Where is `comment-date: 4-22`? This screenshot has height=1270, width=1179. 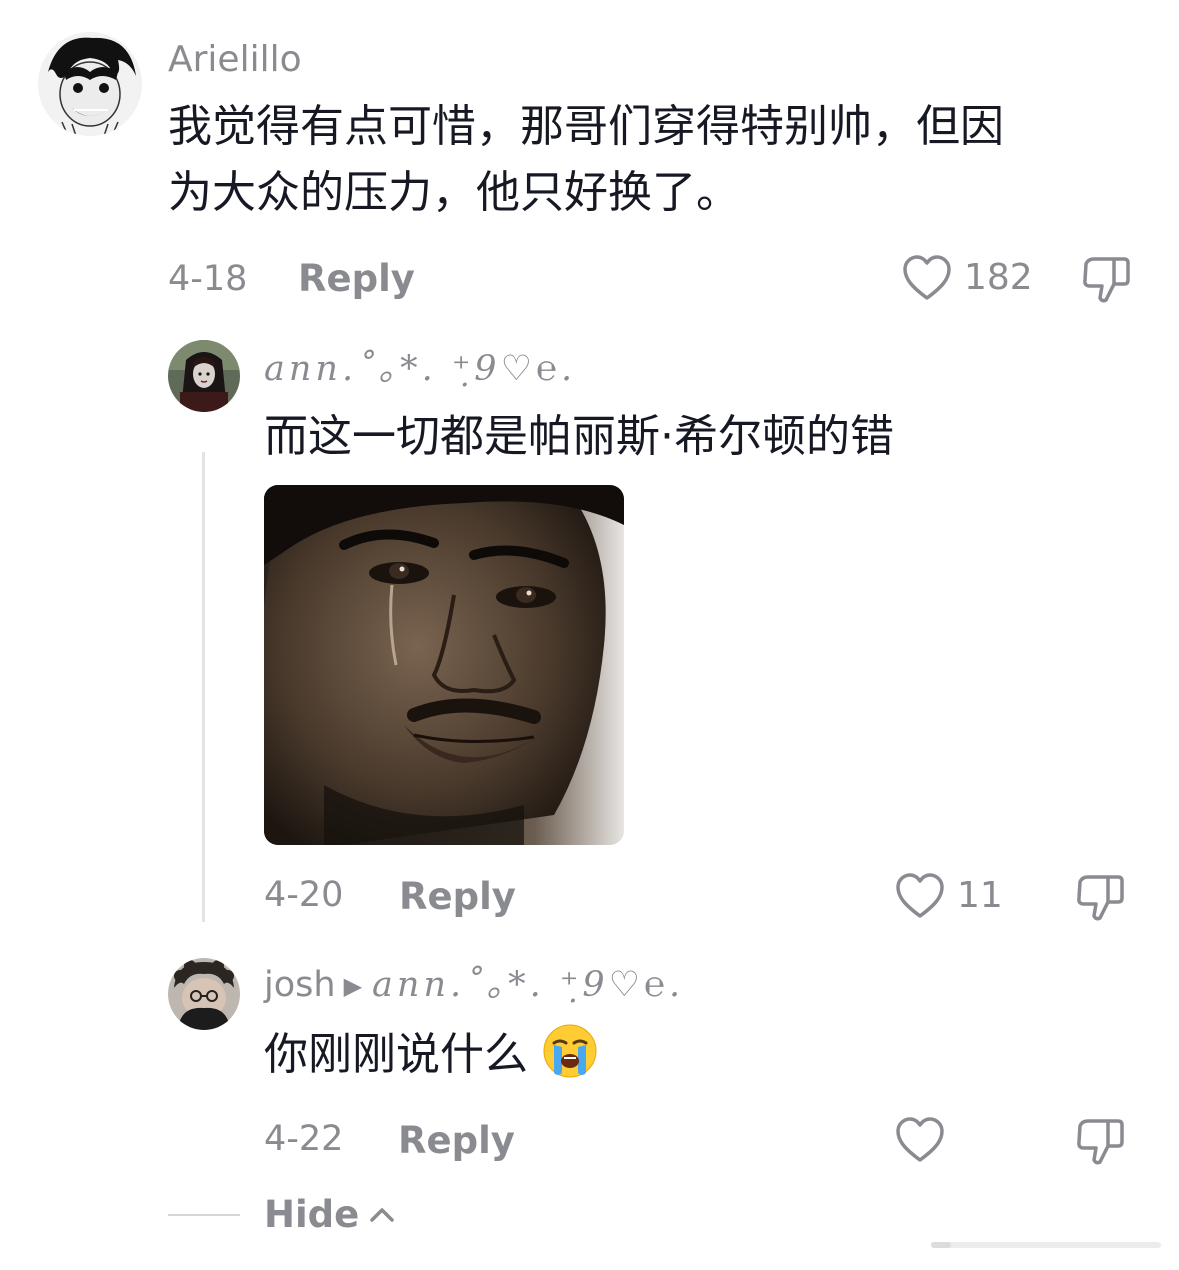
comment-date: 4-22 is located at coordinates (304, 1139).